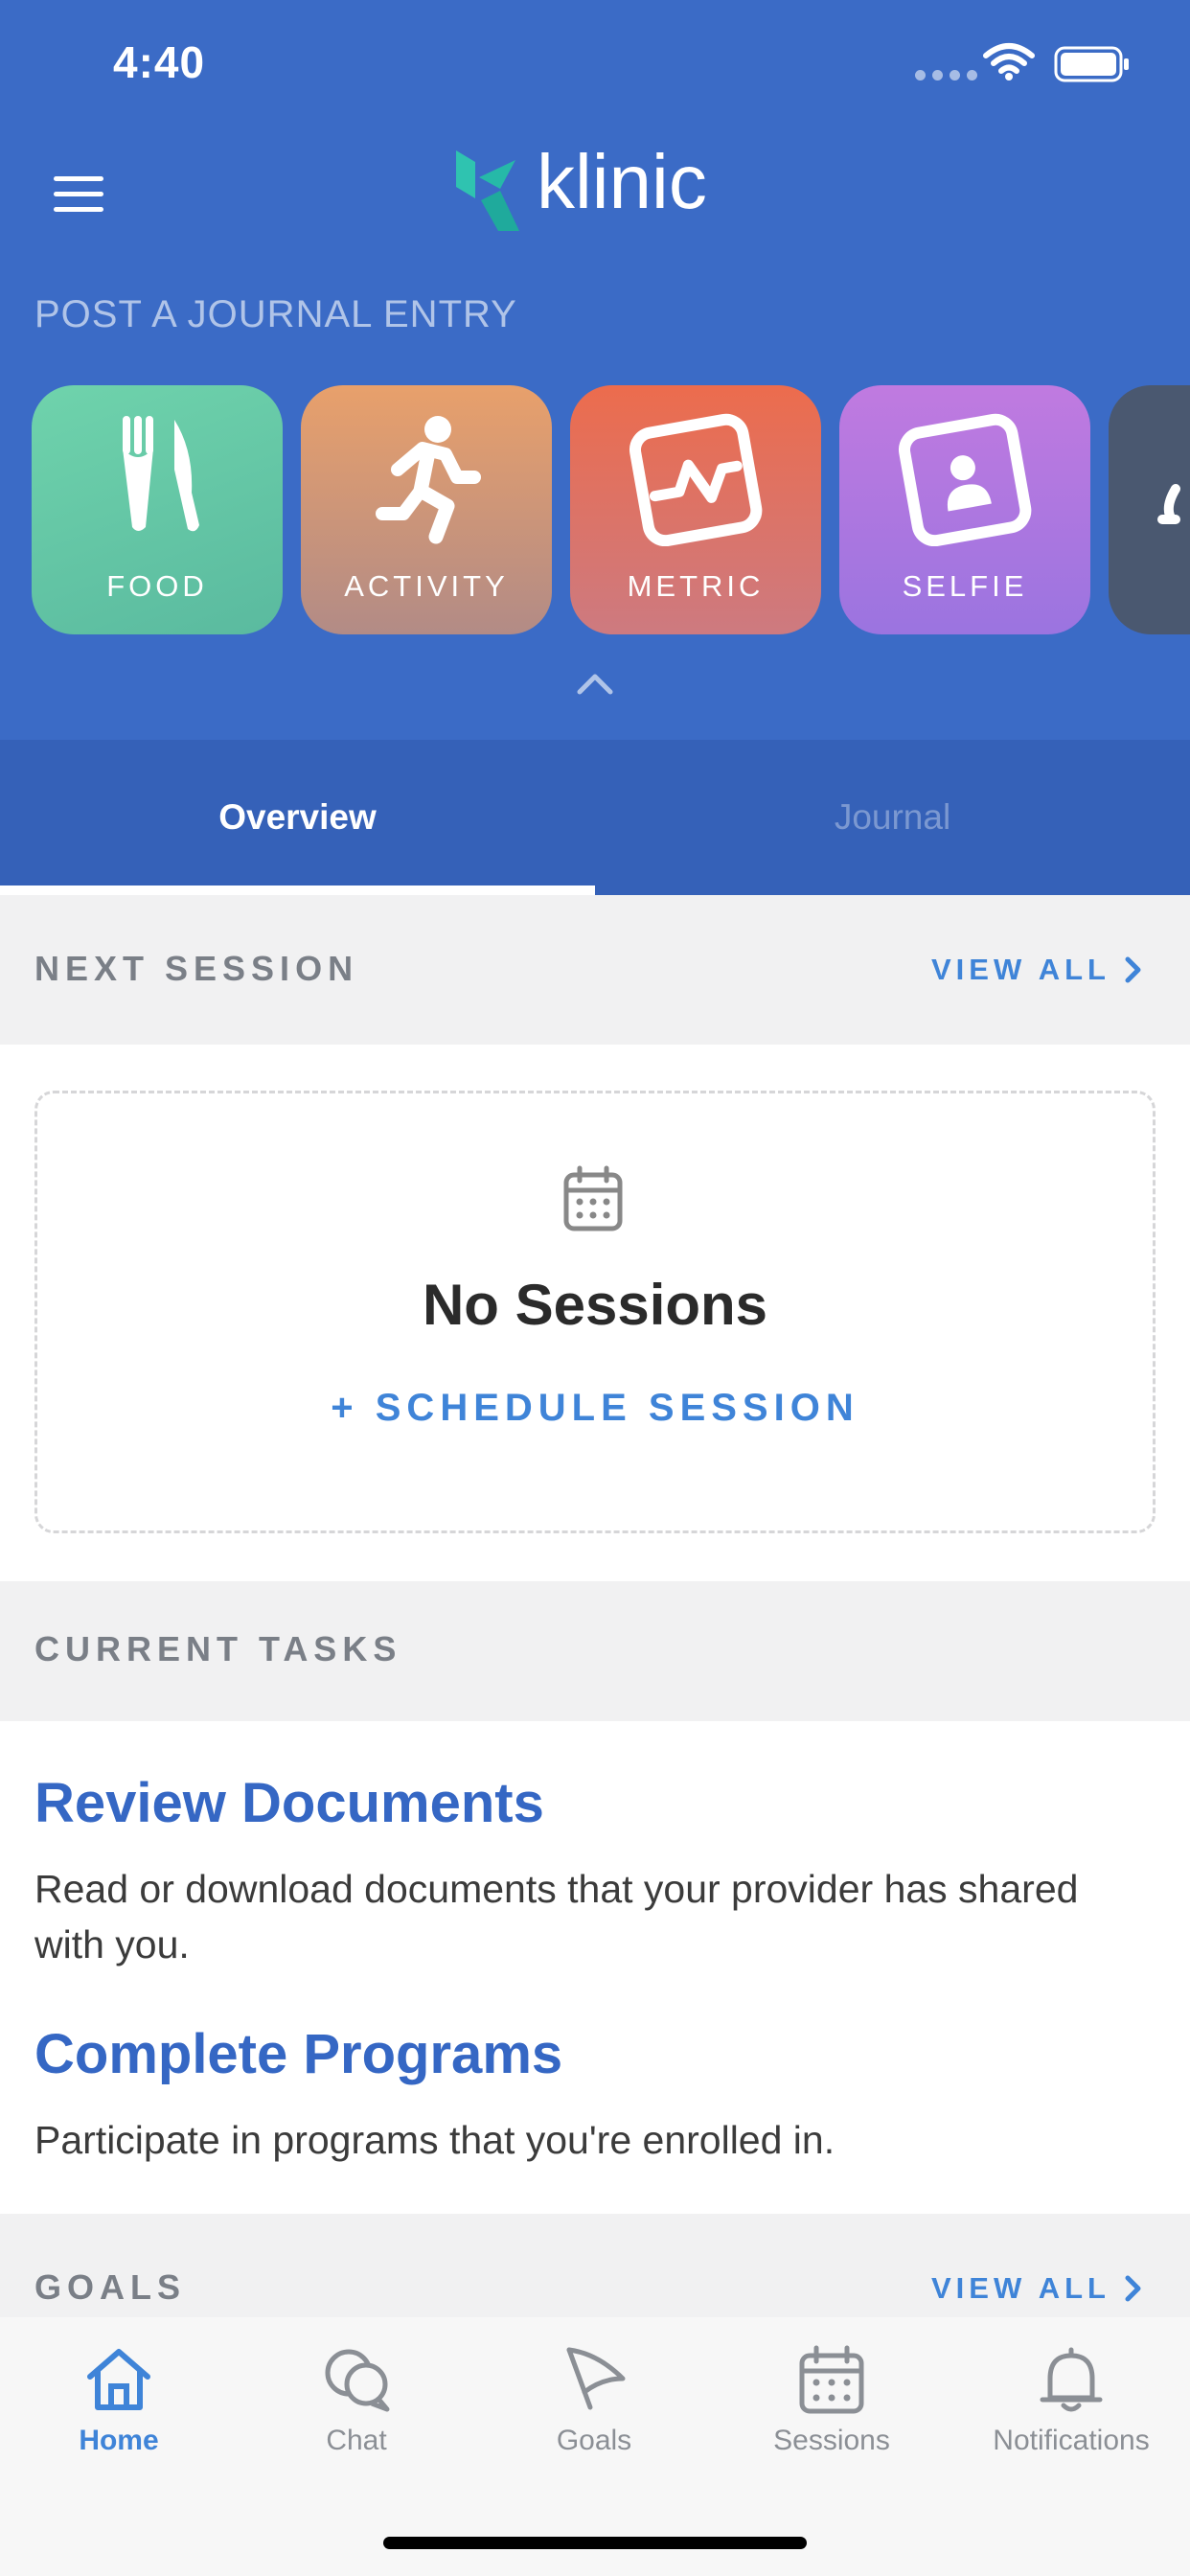  Describe the element at coordinates (357, 2440) in the screenshot. I see `nav-label: Chat` at that location.